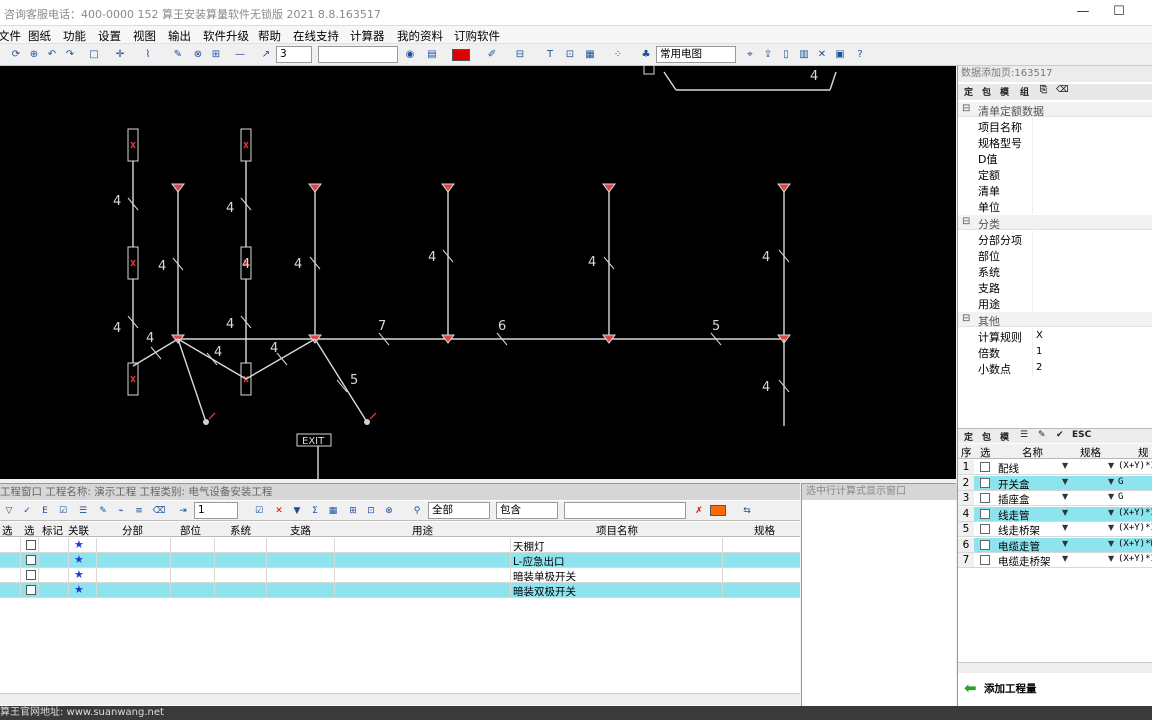 The height and width of the screenshot is (720, 1152). What do you see at coordinates (840, 55) in the screenshot?
I see `window-icon: ▣` at bounding box center [840, 55].